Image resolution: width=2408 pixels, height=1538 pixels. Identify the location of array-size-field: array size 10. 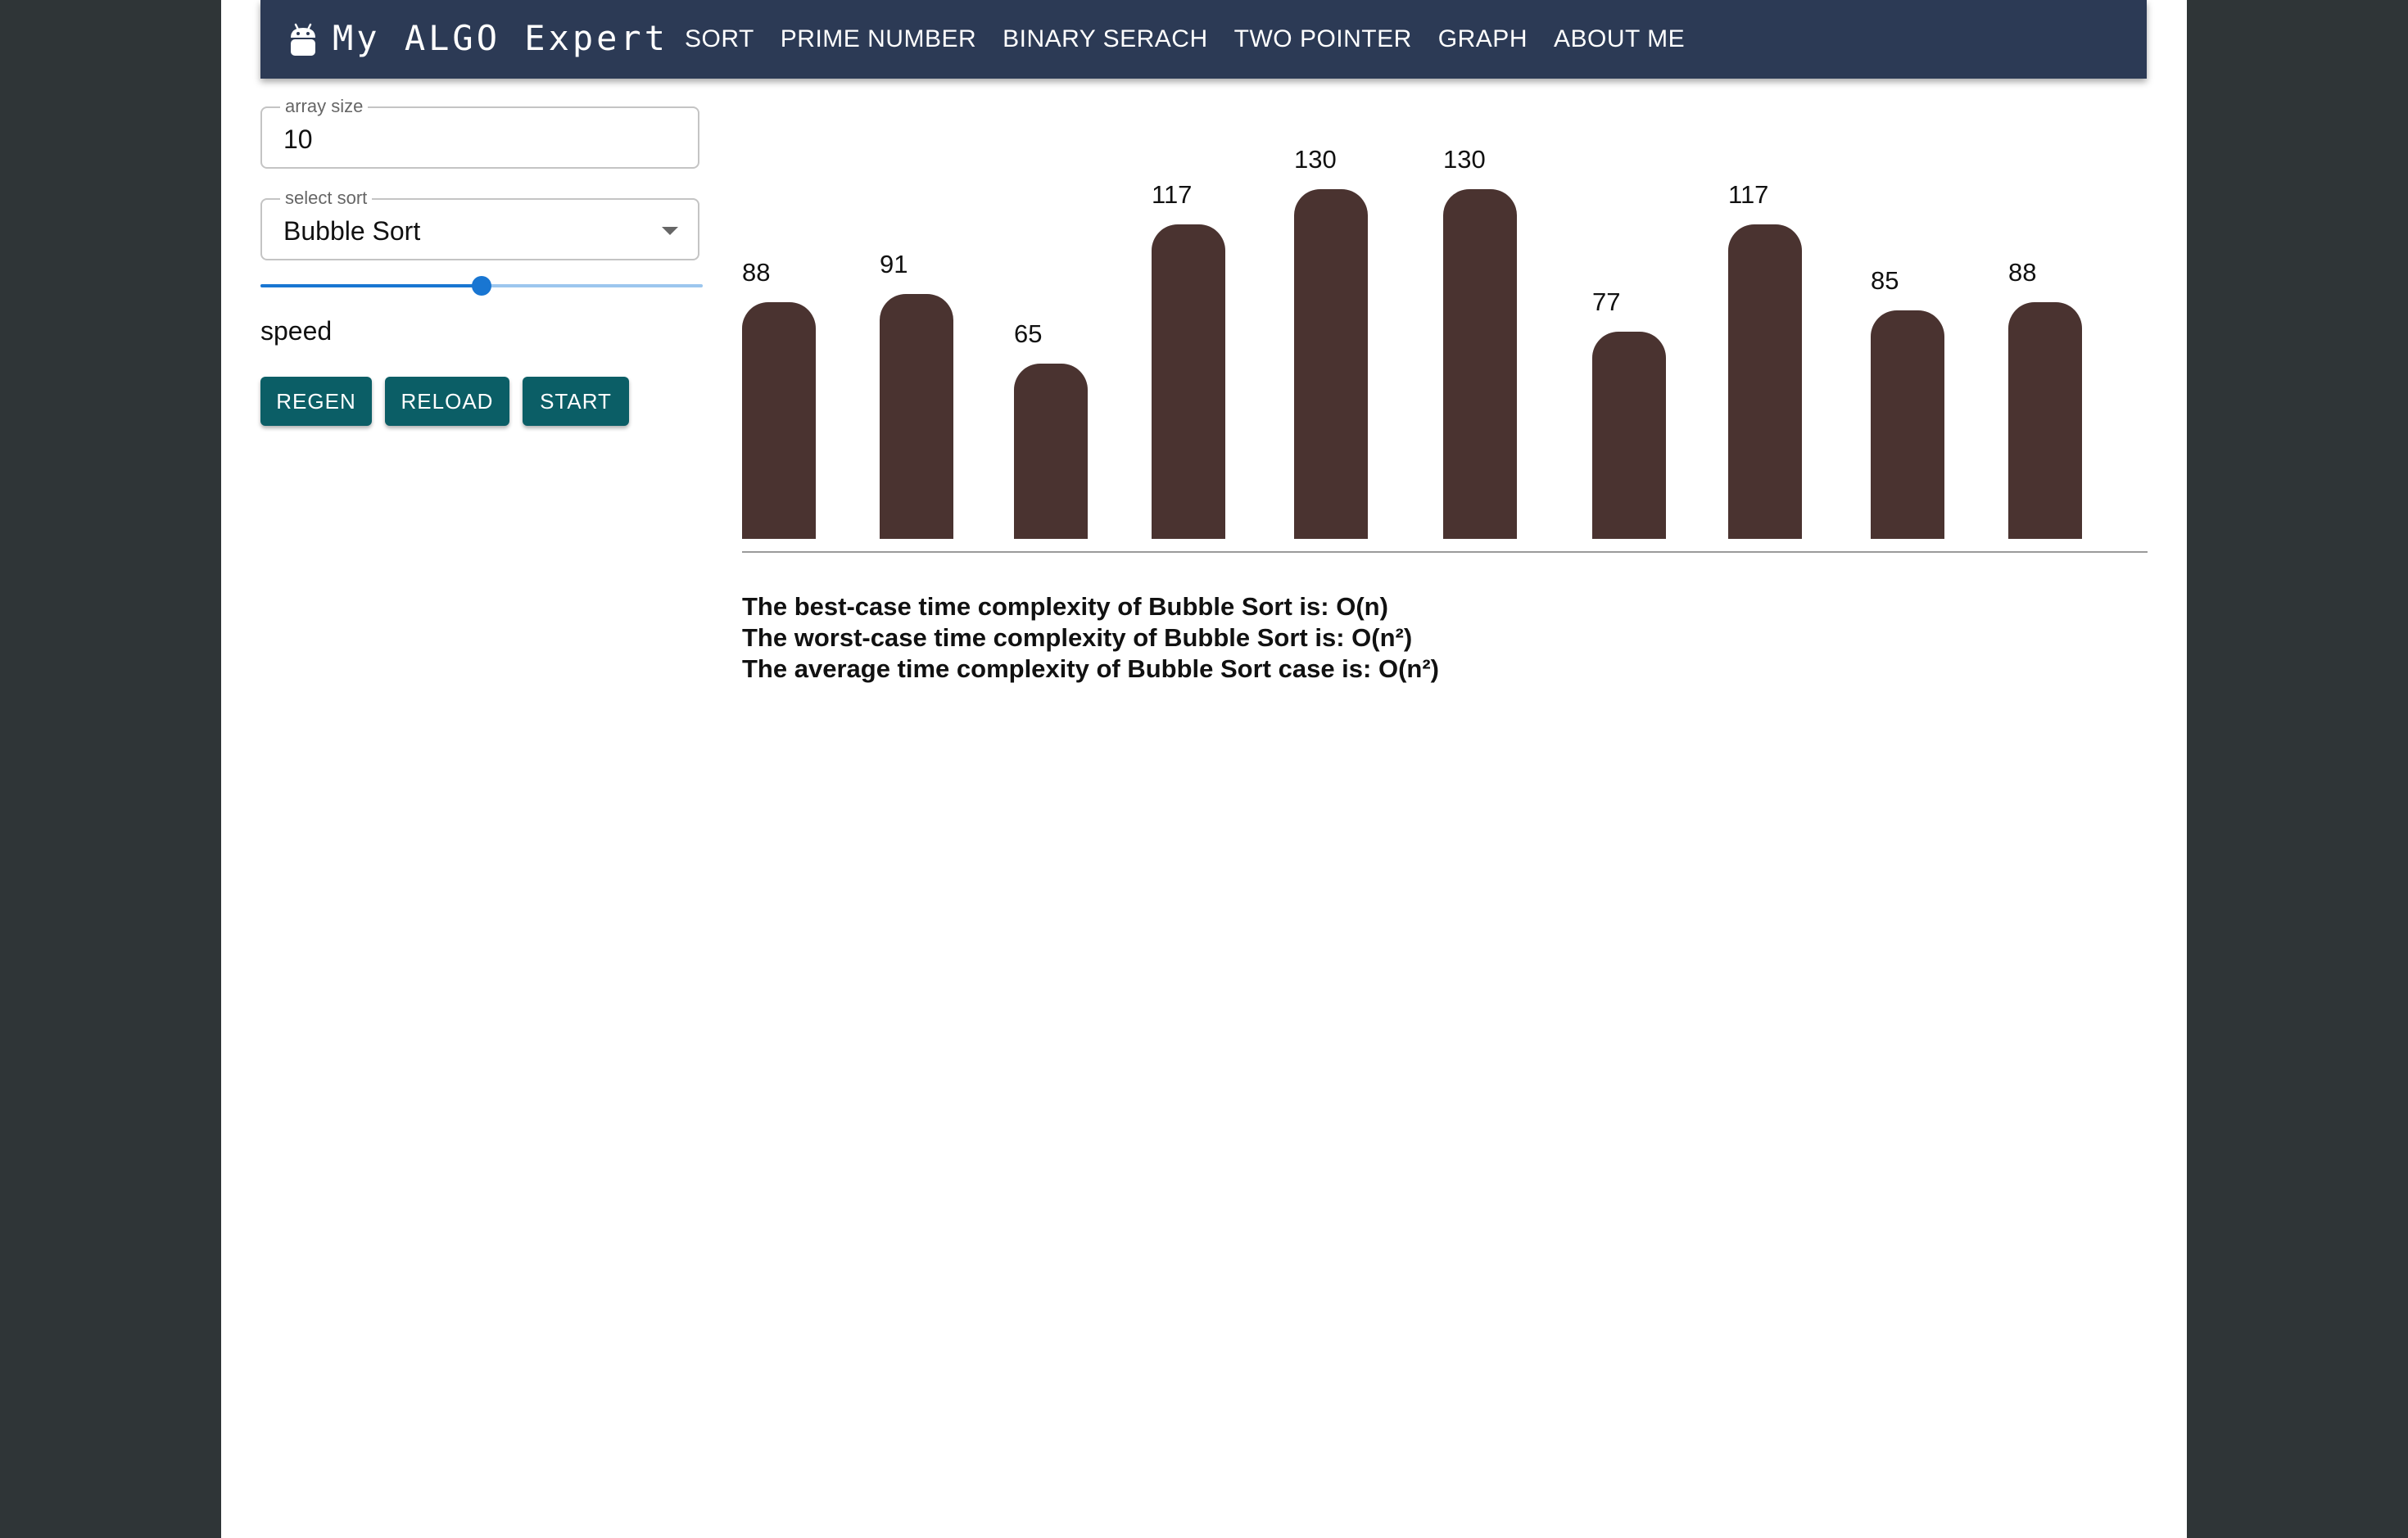
(479, 133).